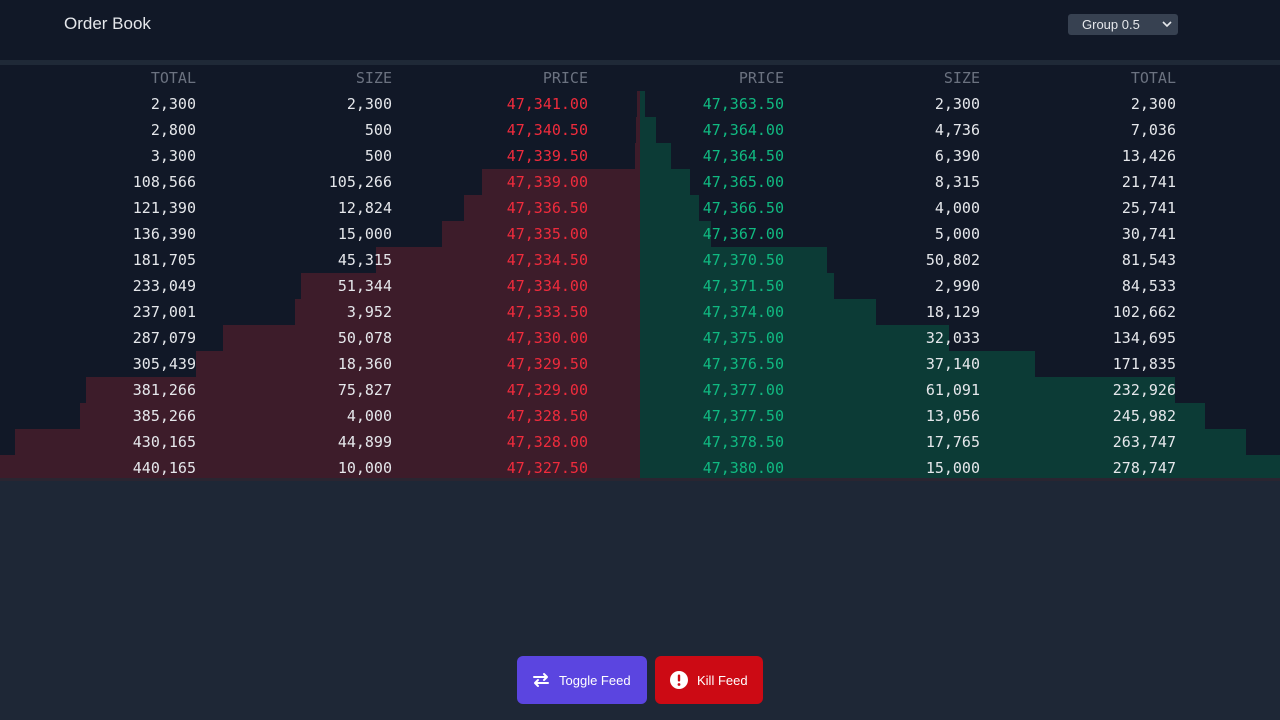 The height and width of the screenshot is (720, 1280). Describe the element at coordinates (960, 182) in the screenshot. I see `asks-row: 47,365.00 8,315 21,741` at that location.